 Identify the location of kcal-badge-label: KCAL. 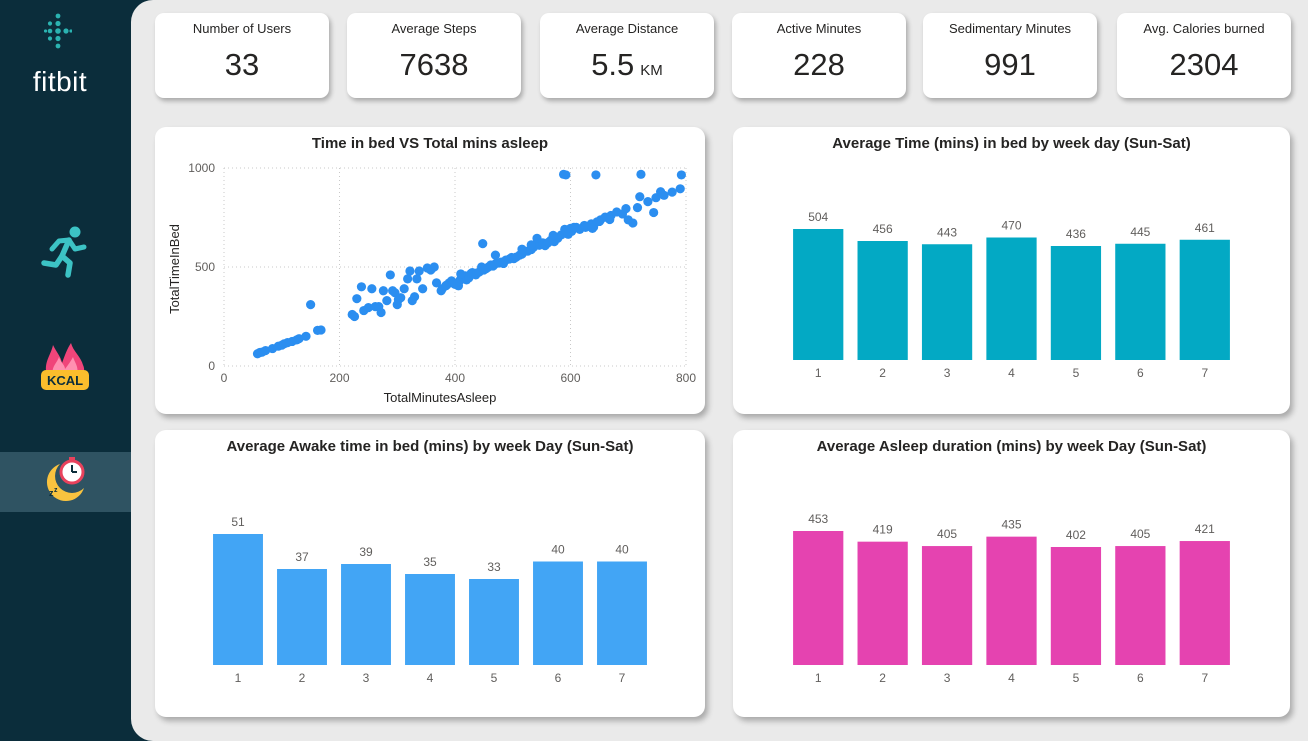
(64, 380).